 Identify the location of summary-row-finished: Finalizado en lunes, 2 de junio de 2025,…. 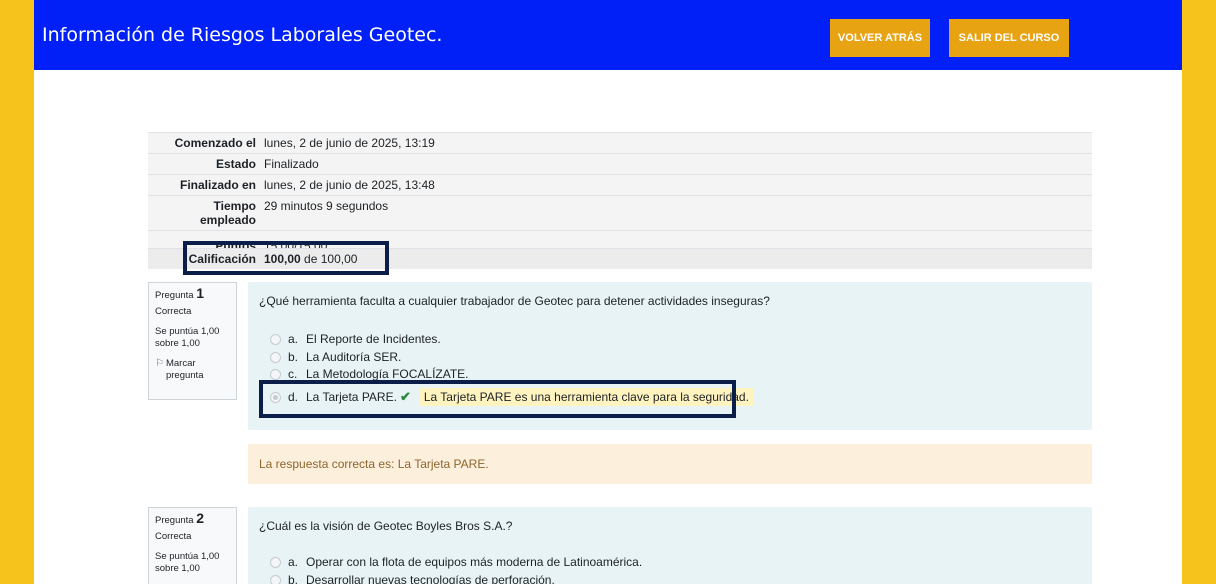
(620, 184).